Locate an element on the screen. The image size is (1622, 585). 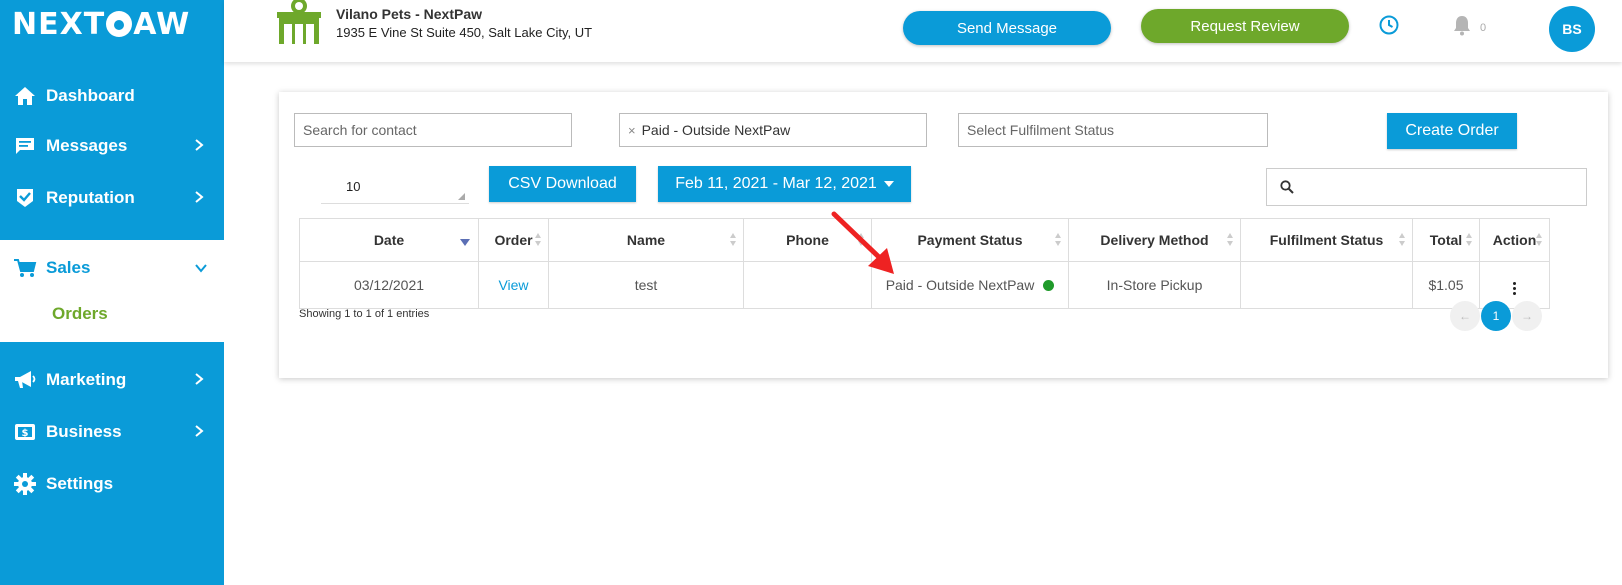
pagination-next-button: → is located at coordinates (1527, 316).